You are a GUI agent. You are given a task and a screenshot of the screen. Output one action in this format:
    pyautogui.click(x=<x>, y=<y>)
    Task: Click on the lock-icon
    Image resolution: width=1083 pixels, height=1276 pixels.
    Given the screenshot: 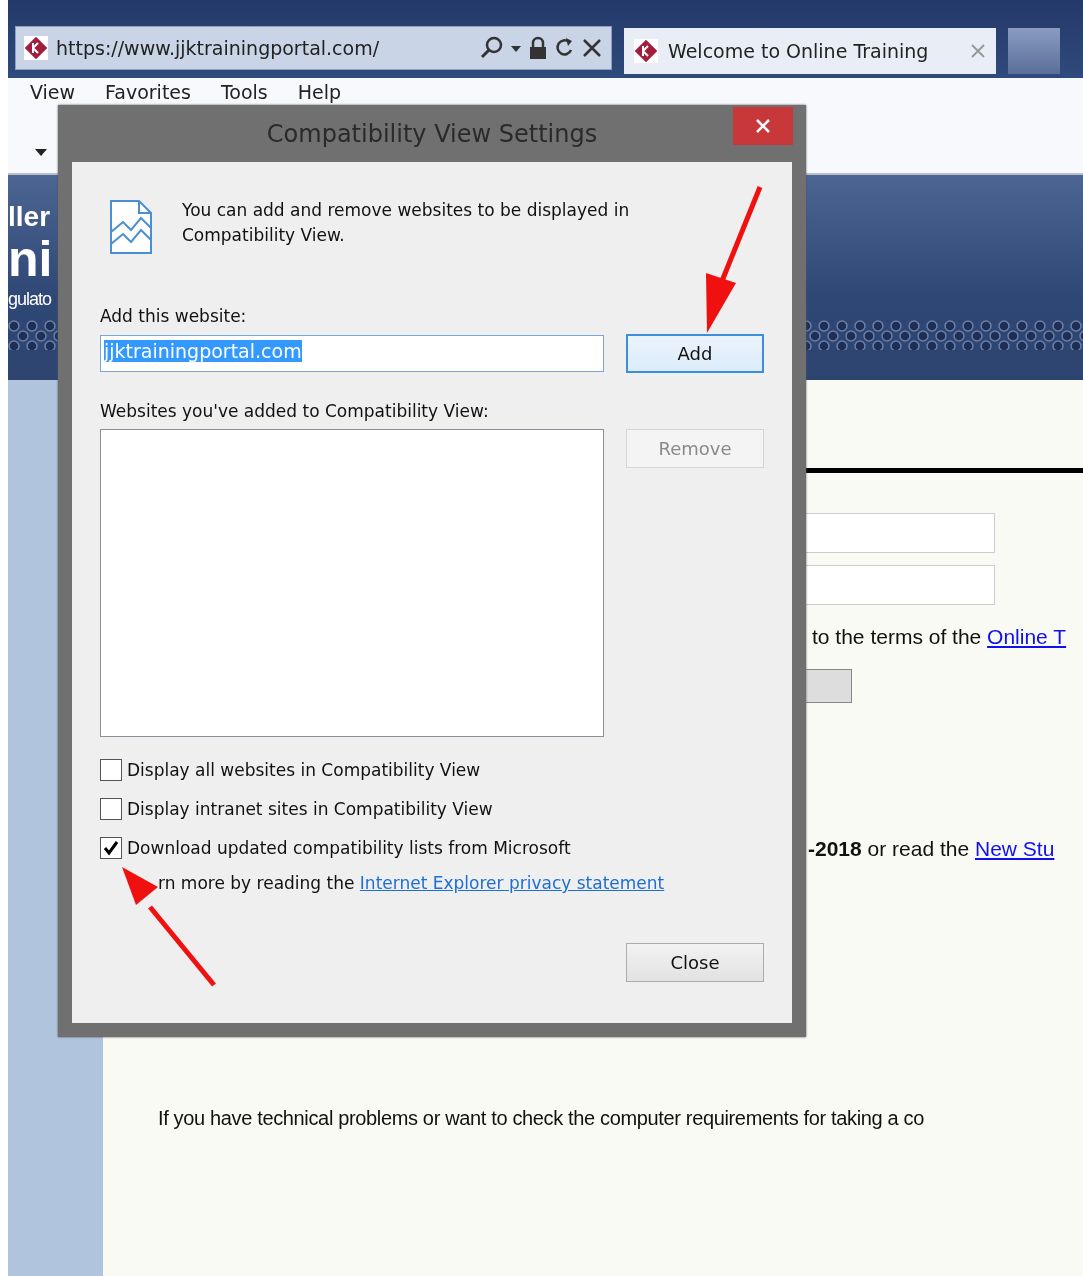 What is the action you would take?
    pyautogui.click(x=538, y=48)
    